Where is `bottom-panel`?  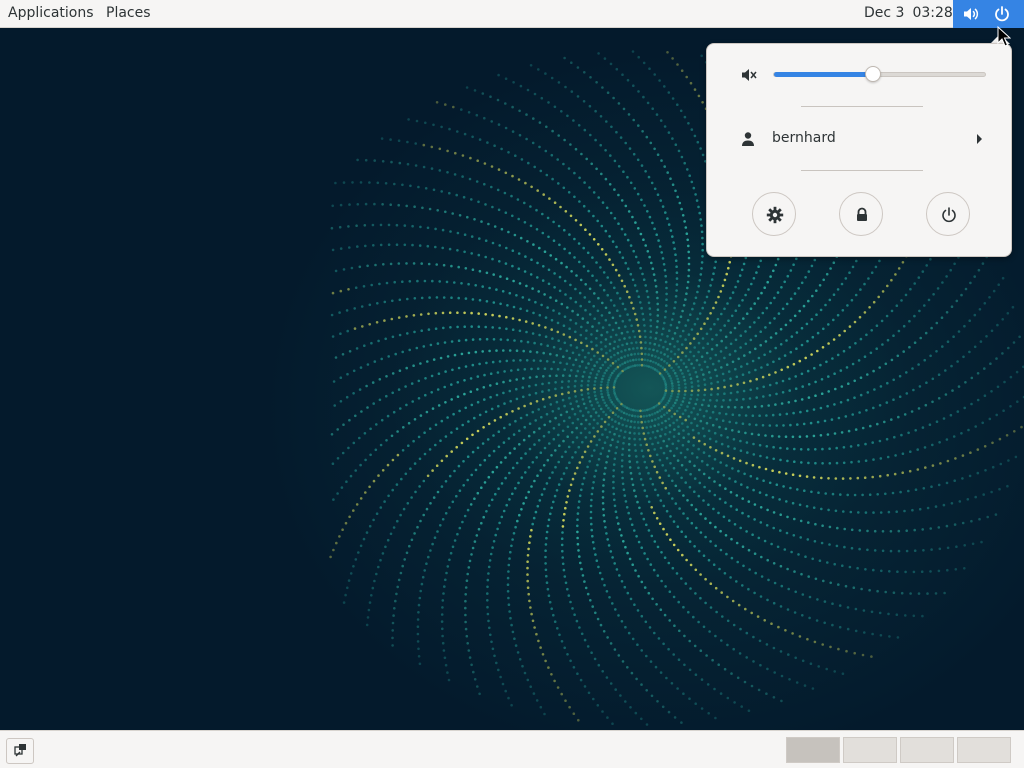 bottom-panel is located at coordinates (512, 749).